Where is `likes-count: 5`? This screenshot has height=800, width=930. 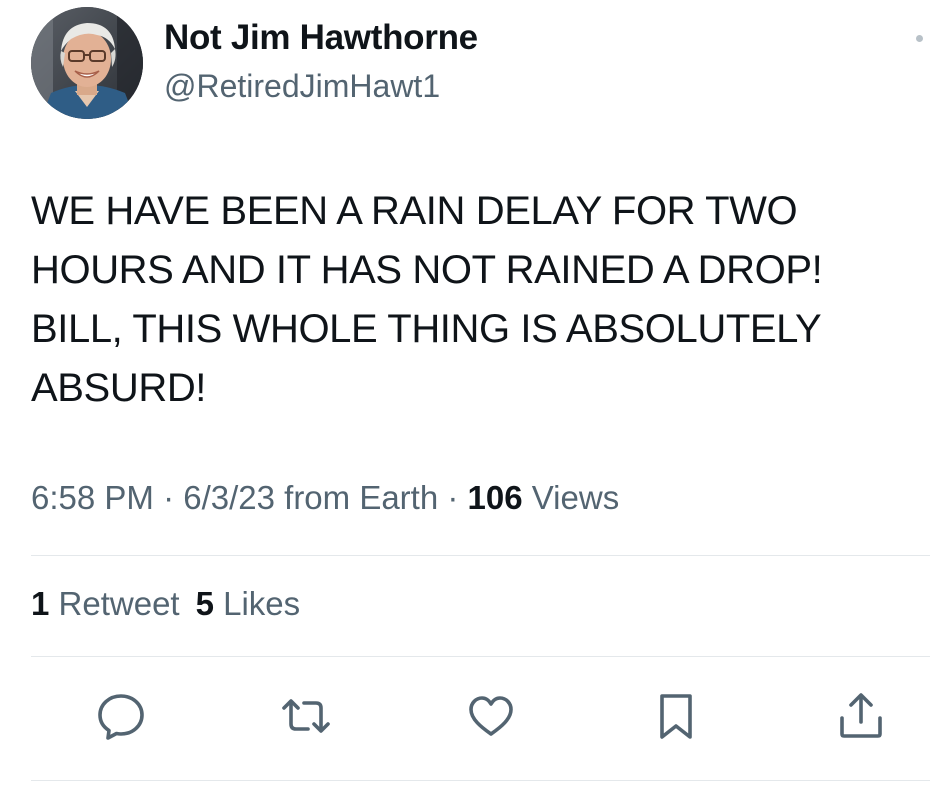
likes-count: 5 is located at coordinates (204, 603).